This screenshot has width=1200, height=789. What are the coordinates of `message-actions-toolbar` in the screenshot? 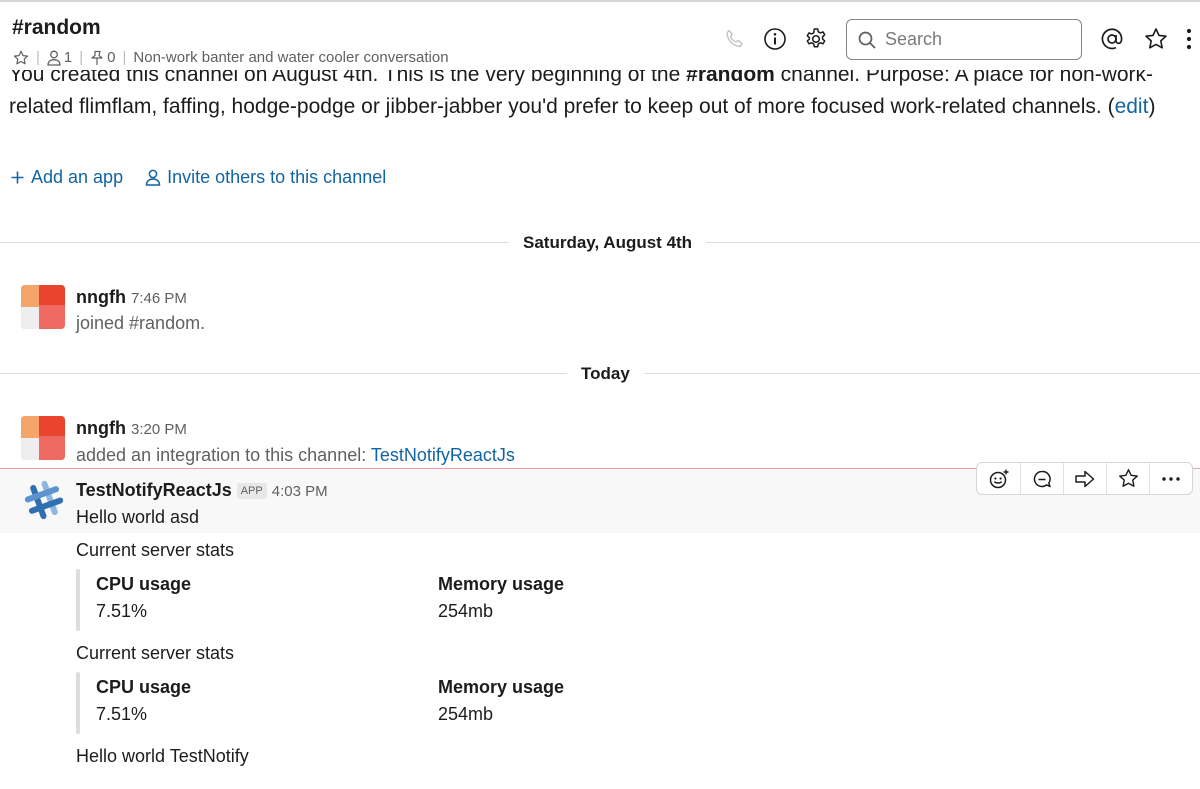 It's located at (1084, 478).